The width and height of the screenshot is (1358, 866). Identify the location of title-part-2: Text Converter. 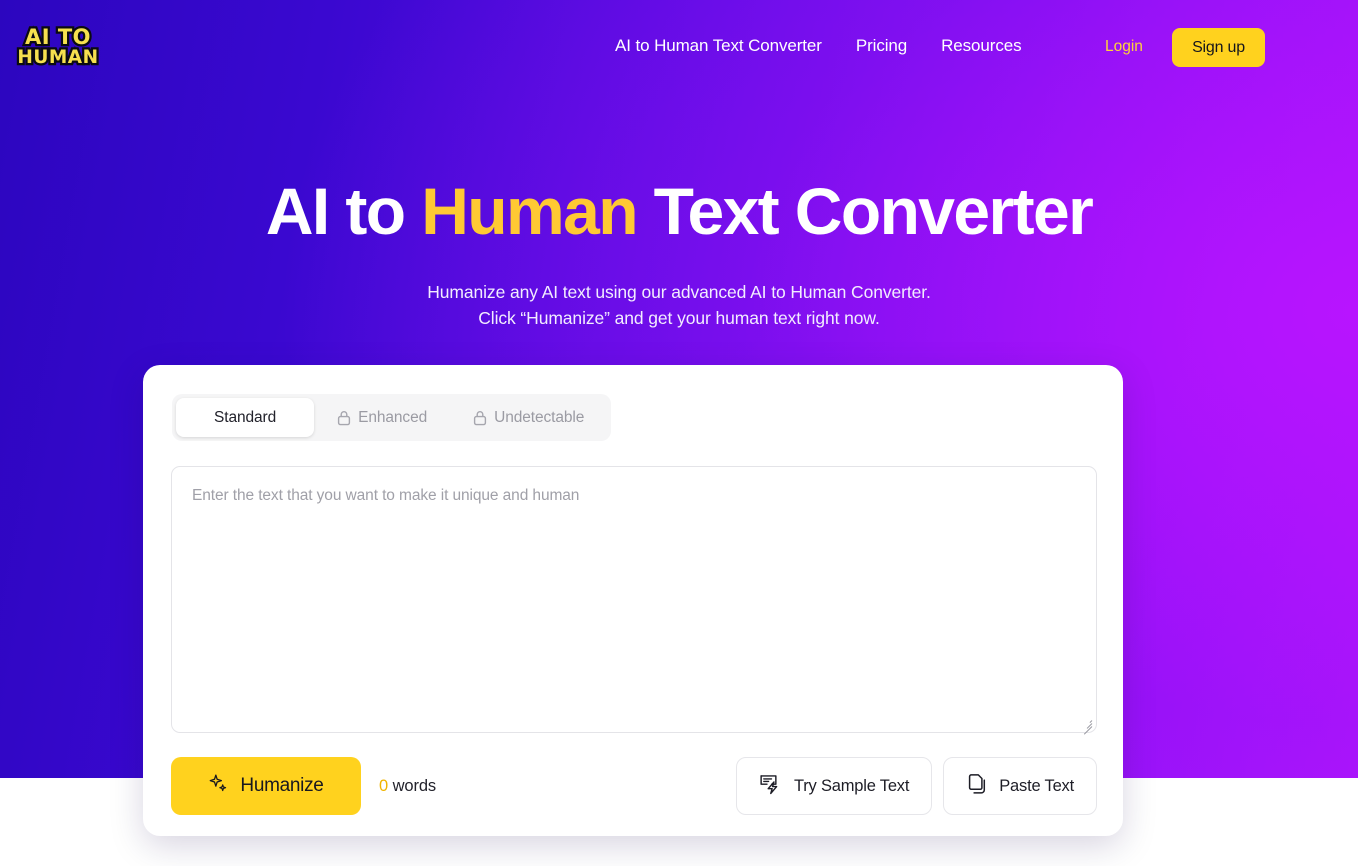
(865, 211).